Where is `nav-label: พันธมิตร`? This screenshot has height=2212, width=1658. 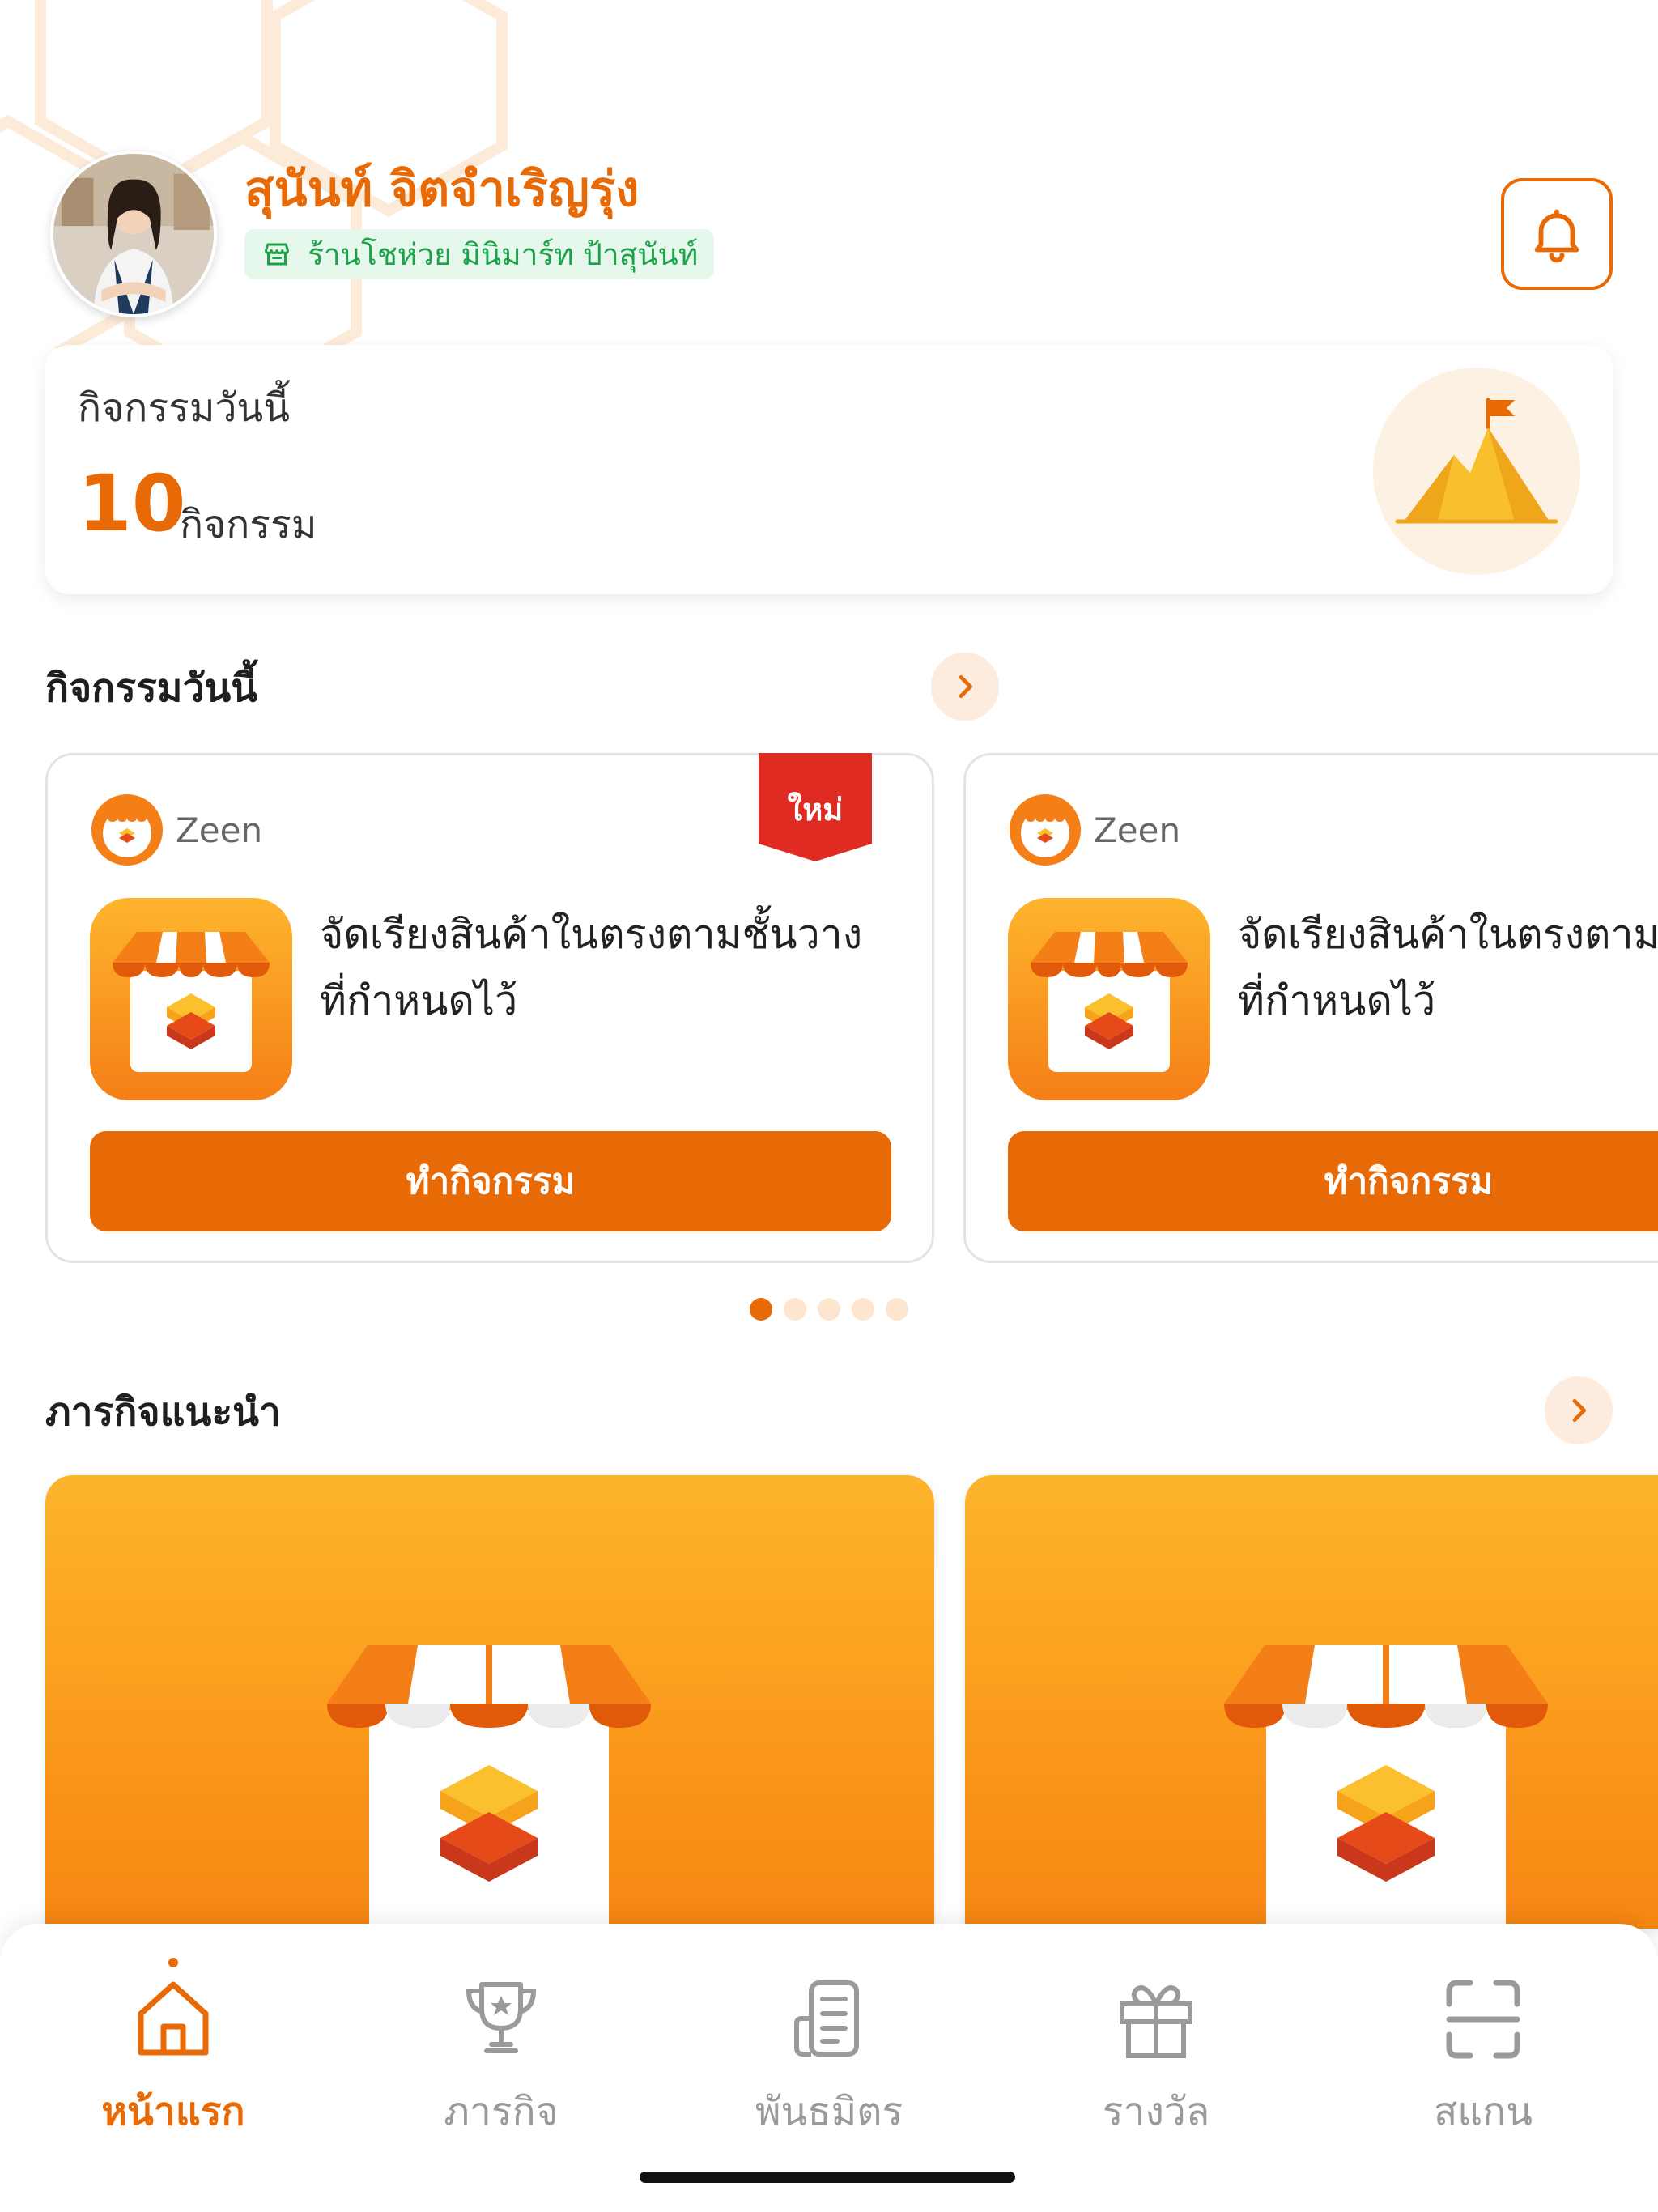
nav-label: พันธมิตร is located at coordinates (829, 2112).